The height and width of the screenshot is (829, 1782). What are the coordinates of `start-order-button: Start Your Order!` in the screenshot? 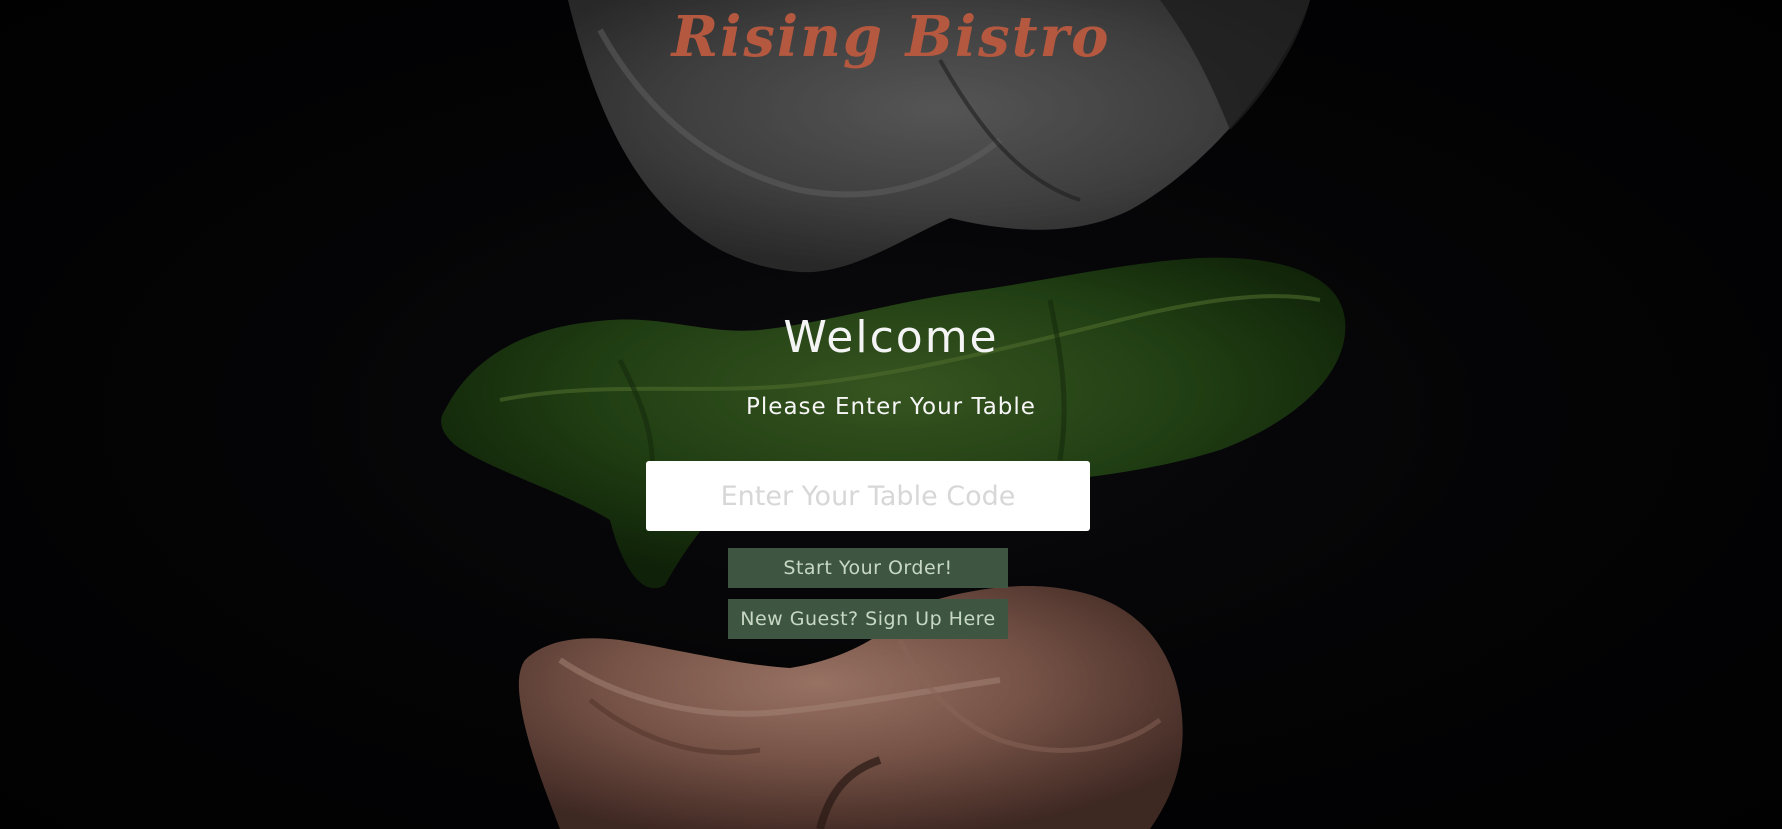 It's located at (868, 568).